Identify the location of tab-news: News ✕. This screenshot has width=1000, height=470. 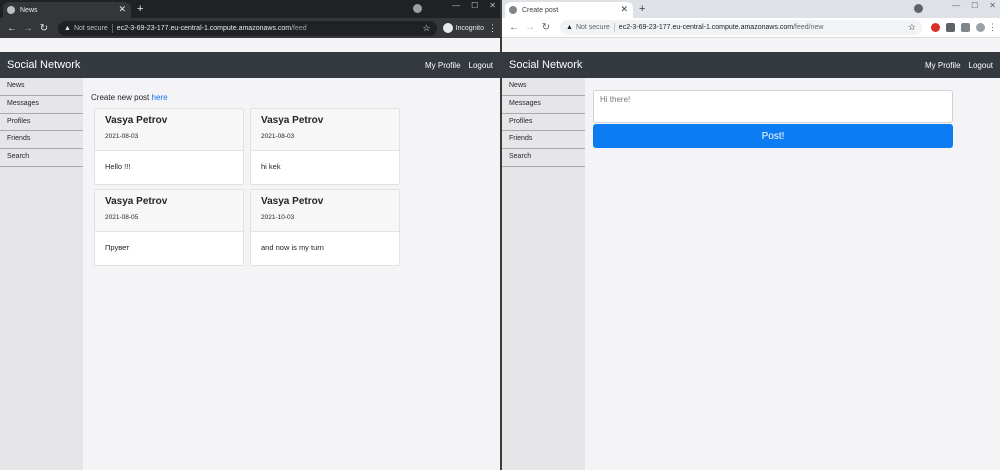
(67, 10).